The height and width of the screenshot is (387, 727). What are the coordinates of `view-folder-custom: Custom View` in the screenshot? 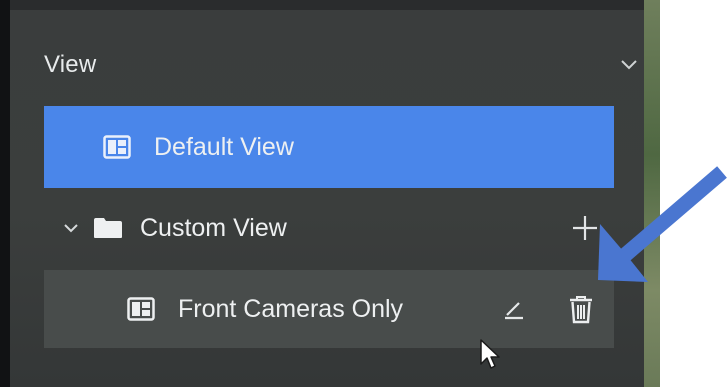 It's located at (329, 228).